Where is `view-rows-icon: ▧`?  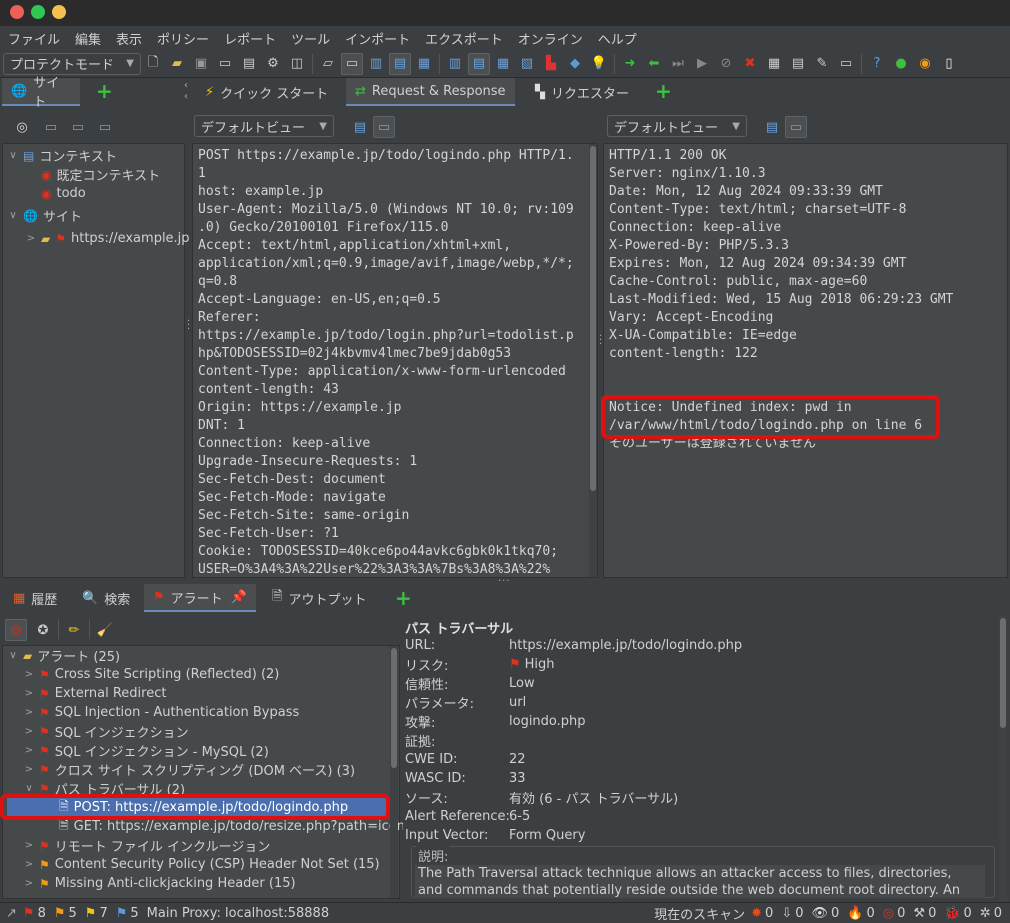
view-rows-icon: ▧ is located at coordinates (527, 64).